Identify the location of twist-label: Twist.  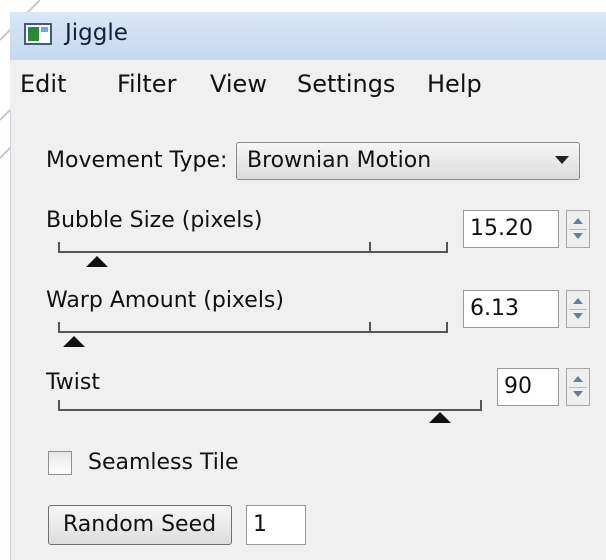
(73, 382).